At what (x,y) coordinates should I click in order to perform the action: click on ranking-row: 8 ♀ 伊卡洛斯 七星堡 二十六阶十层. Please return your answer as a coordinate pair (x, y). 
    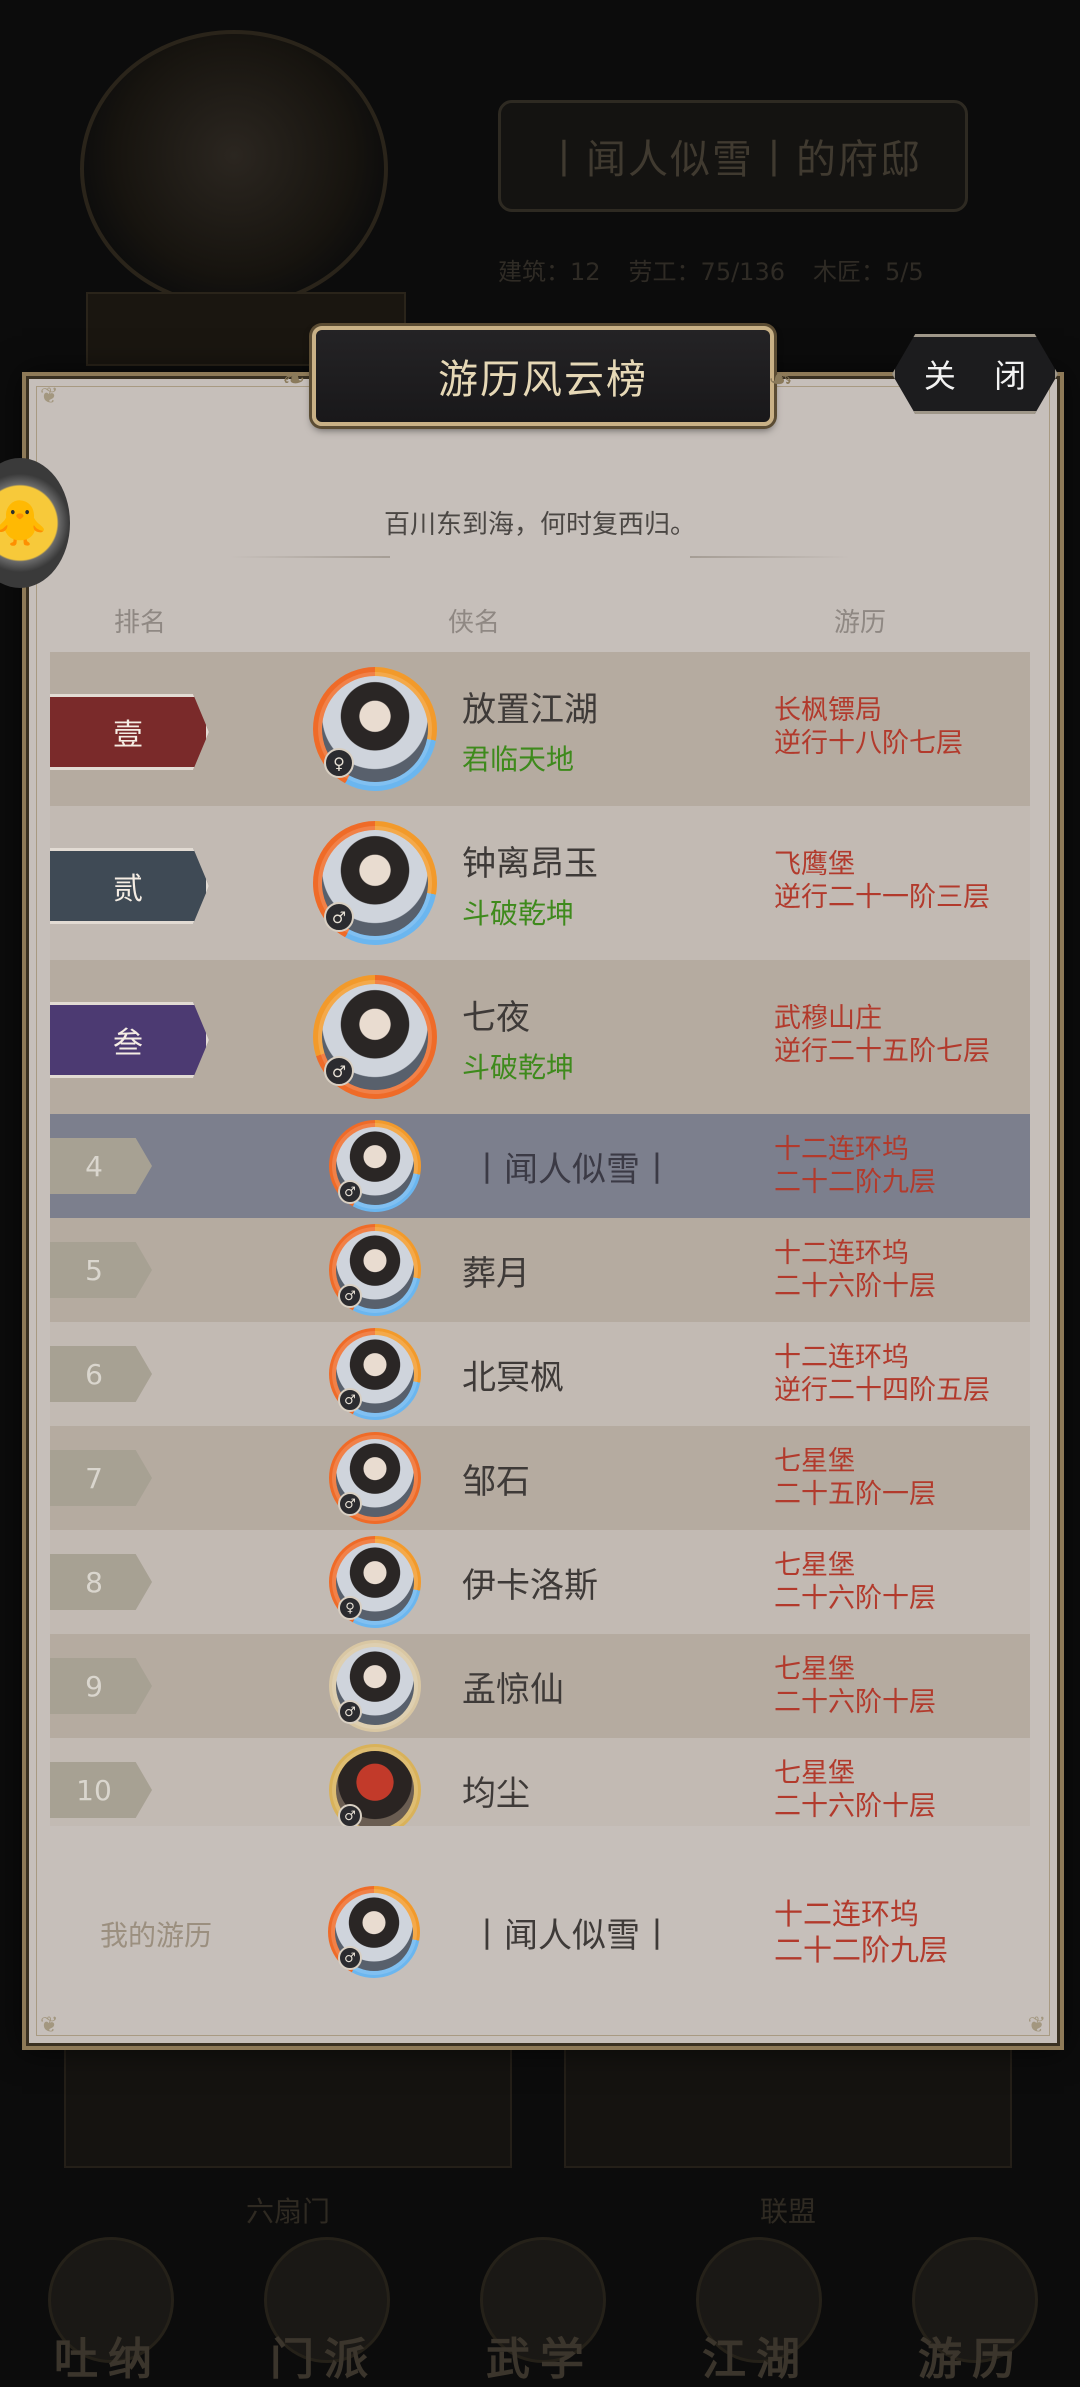
    Looking at the image, I should click on (540, 1582).